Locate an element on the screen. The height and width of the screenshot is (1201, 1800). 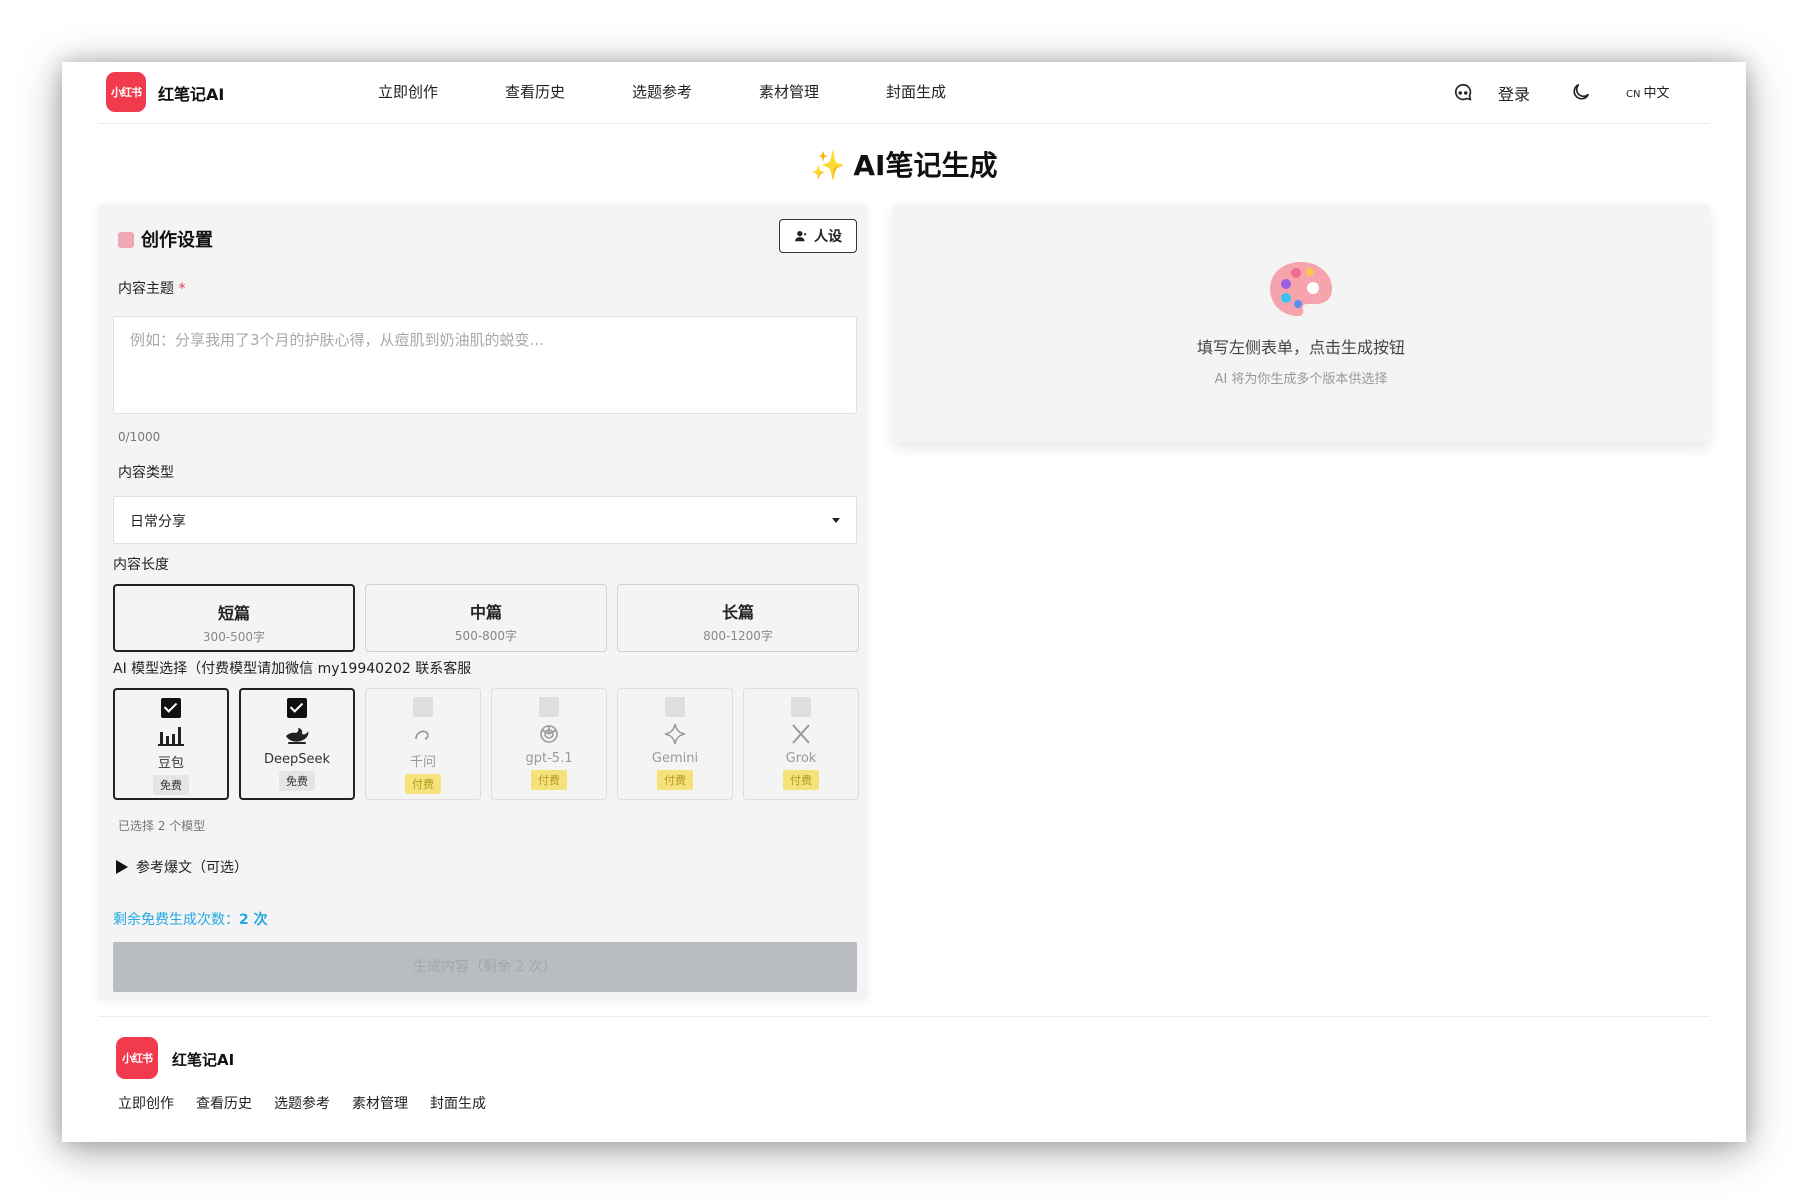
footer-link-cover: 封面生成 is located at coordinates (458, 1103).